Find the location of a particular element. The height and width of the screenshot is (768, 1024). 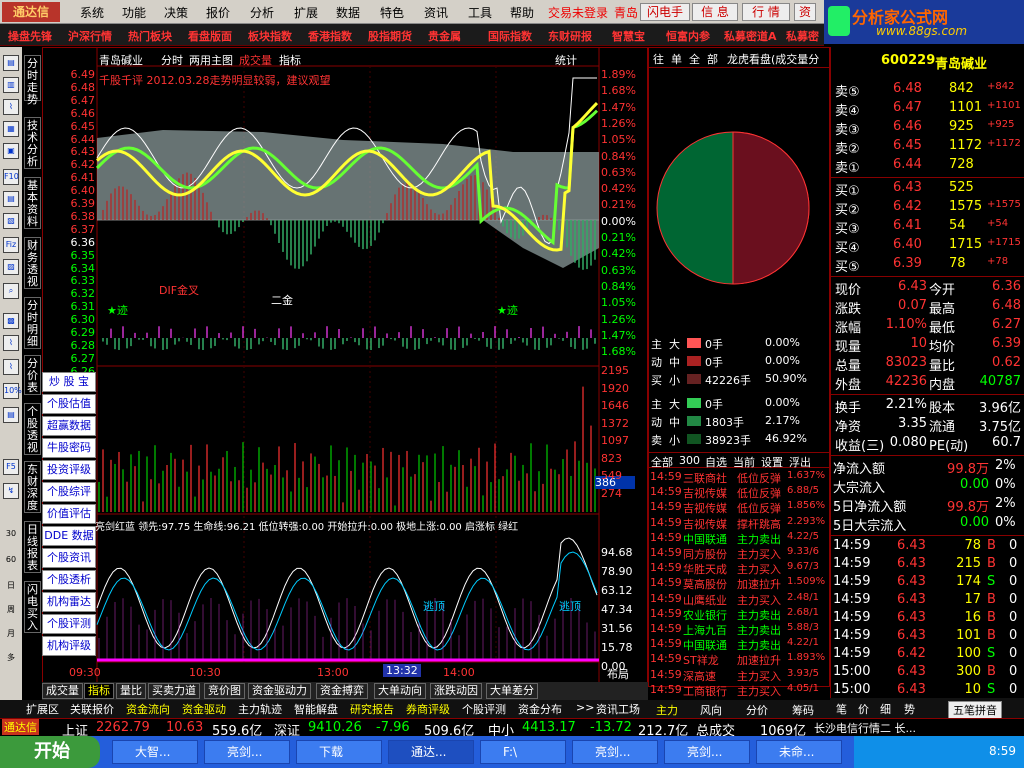

start-button: 开始 is located at coordinates (50, 752).